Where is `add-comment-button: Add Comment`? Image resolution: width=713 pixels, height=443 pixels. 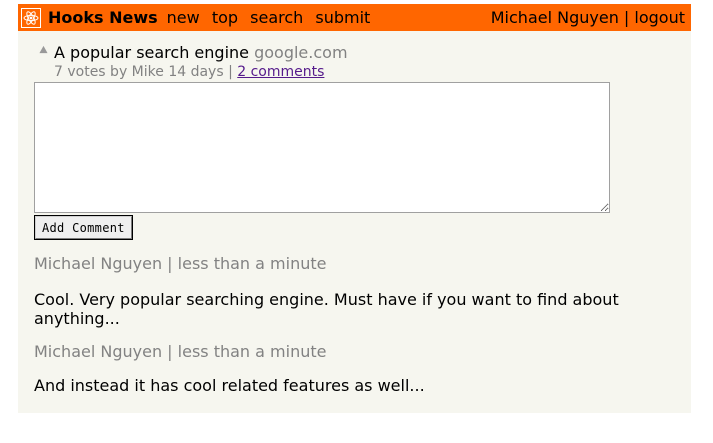 add-comment-button: Add Comment is located at coordinates (83, 227).